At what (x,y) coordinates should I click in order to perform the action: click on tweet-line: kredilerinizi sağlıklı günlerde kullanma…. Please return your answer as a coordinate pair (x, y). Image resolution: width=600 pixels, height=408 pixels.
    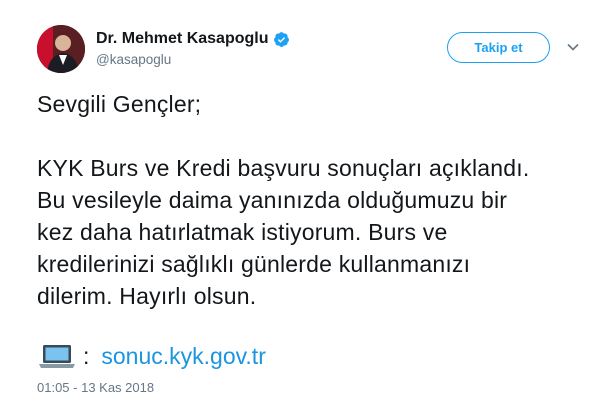
    Looking at the image, I should click on (254, 264).